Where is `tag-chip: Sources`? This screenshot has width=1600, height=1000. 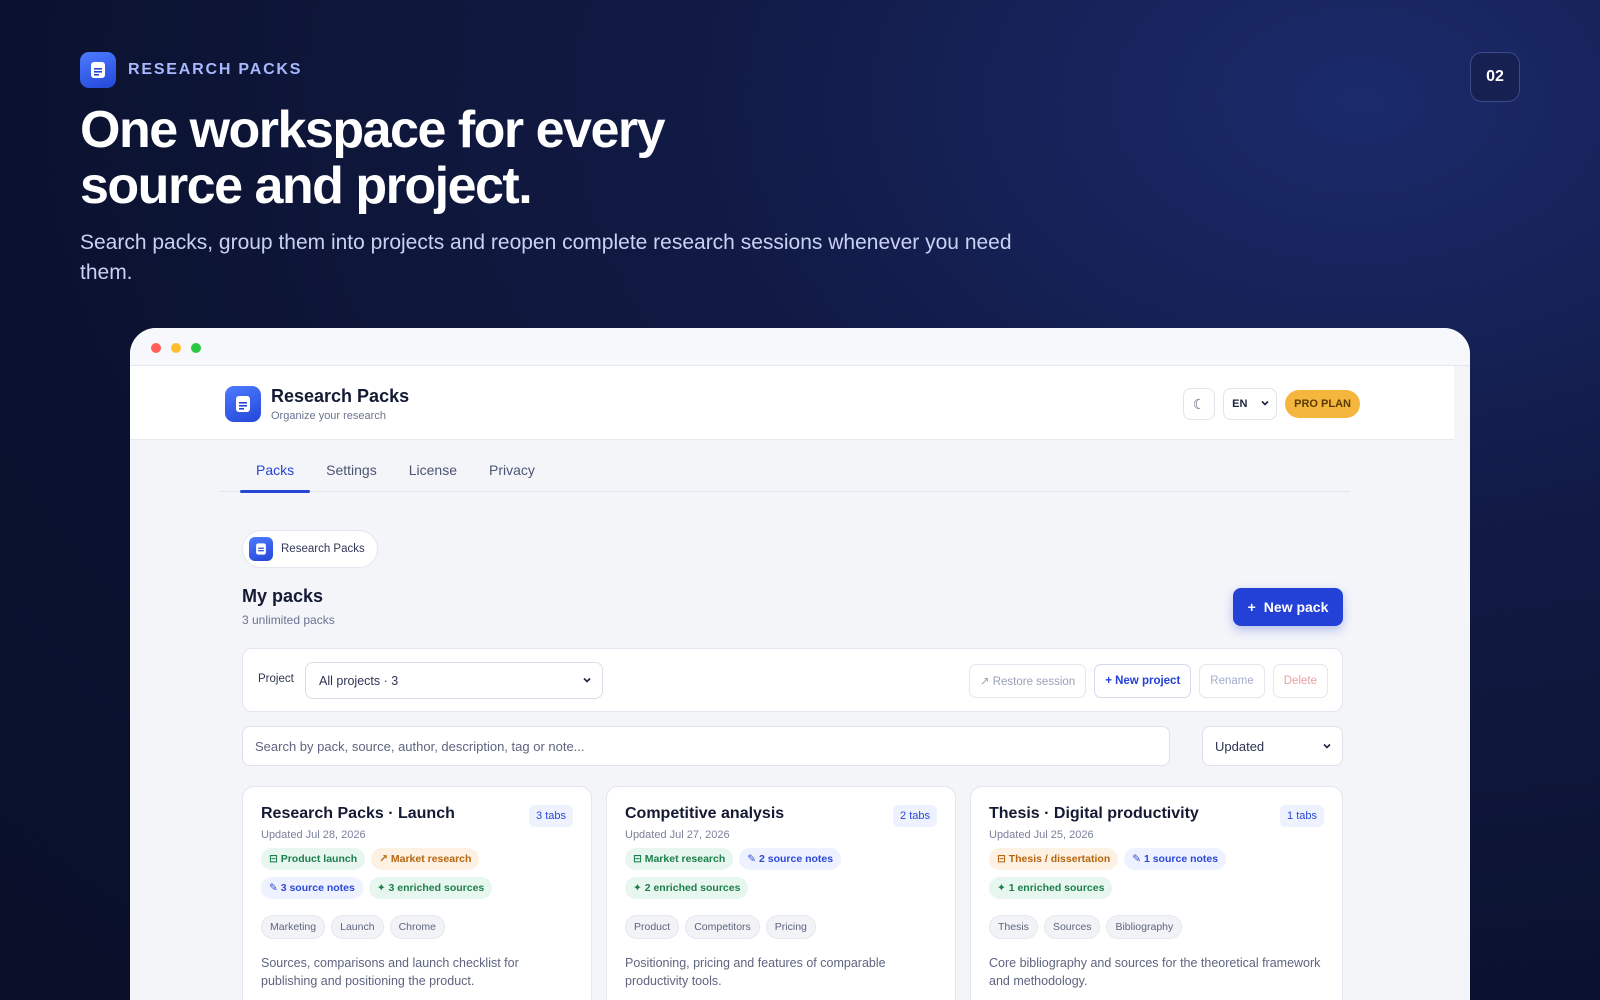 tag-chip: Sources is located at coordinates (1072, 927).